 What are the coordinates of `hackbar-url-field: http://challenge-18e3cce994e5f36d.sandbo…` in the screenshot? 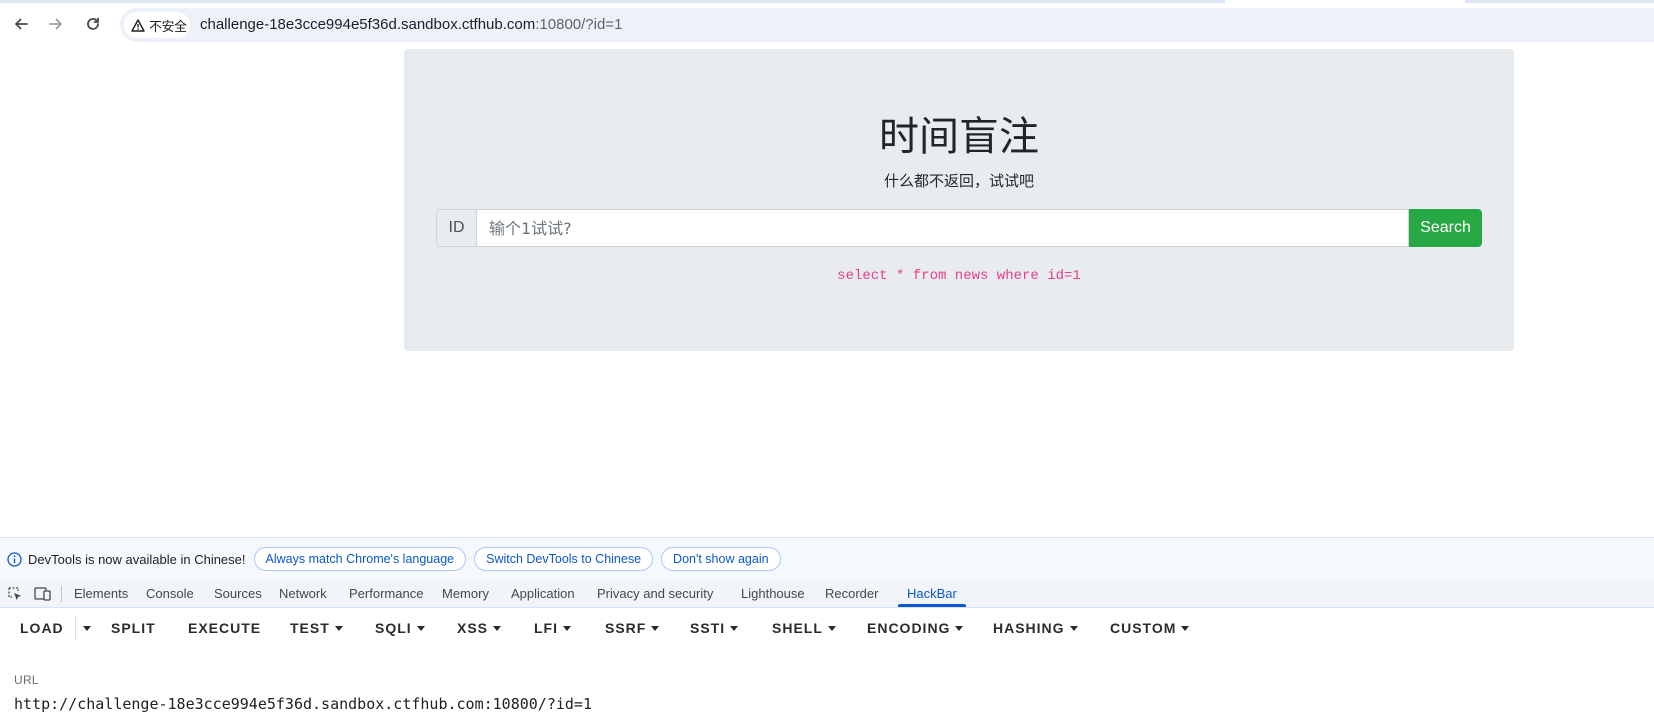 It's located at (303, 704).